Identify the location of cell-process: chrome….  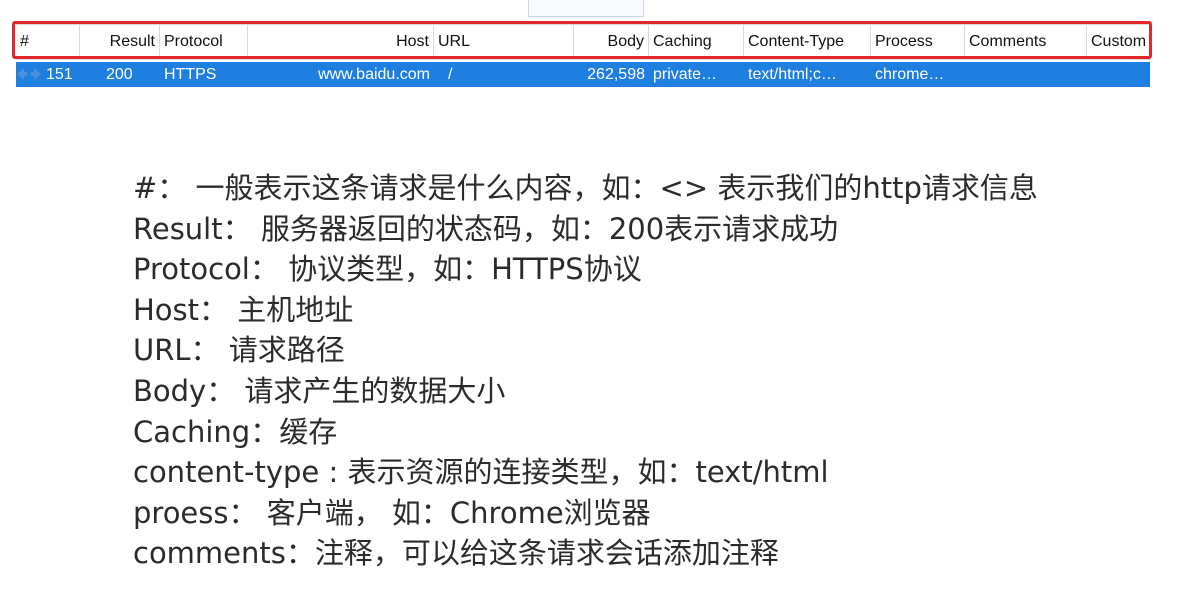
(910, 74).